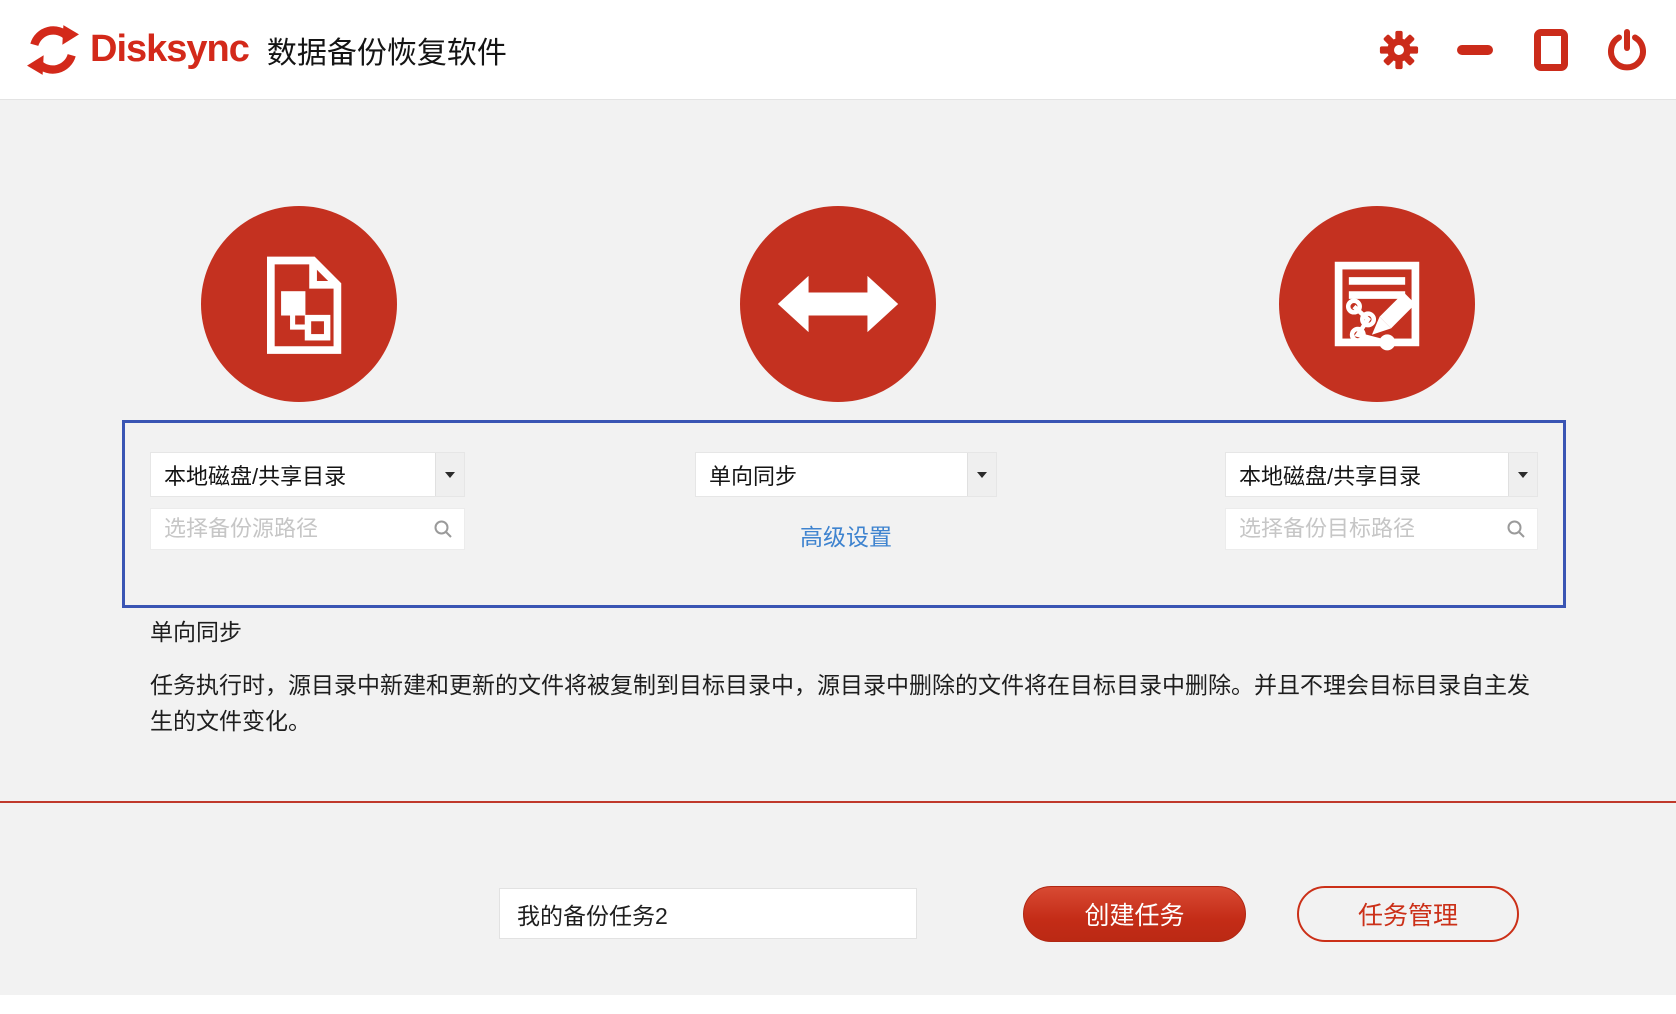 This screenshot has height=1014, width=1676. I want to click on target-circle, so click(1377, 304).